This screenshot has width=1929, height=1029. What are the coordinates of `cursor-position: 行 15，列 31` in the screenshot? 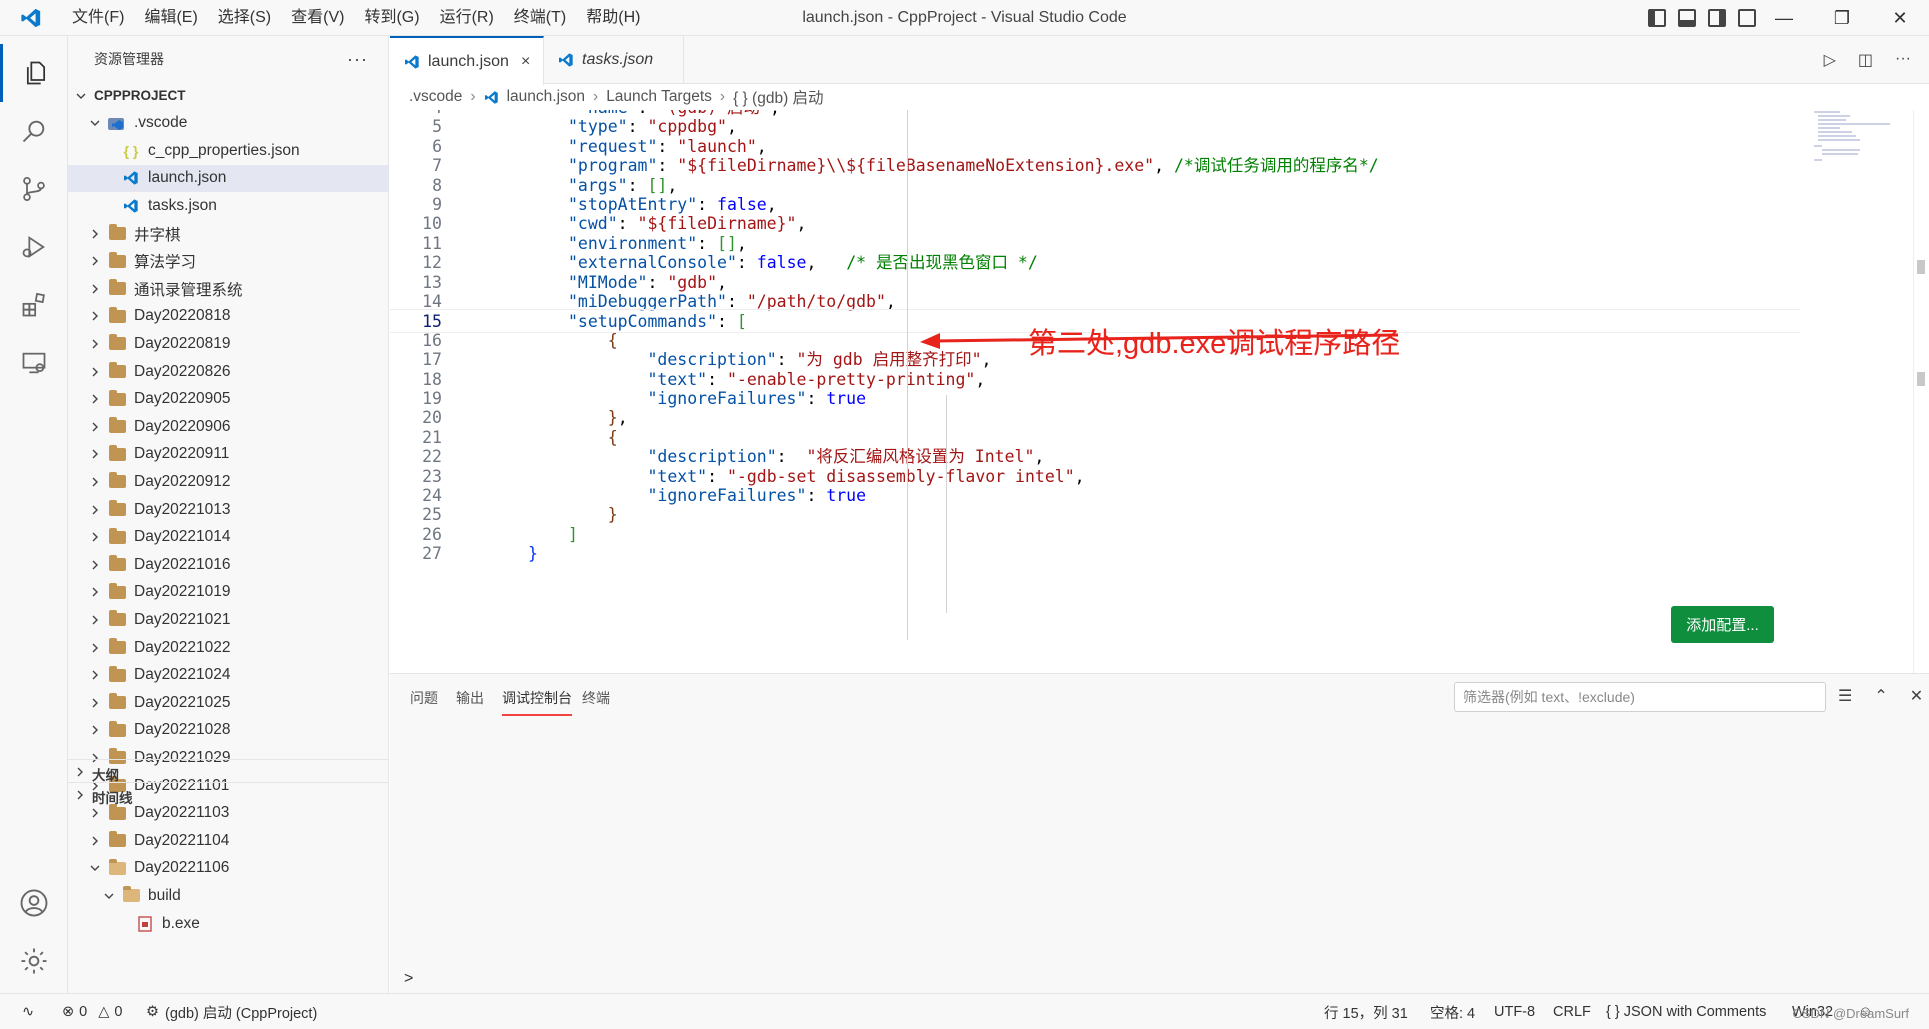 It's located at (1366, 1011).